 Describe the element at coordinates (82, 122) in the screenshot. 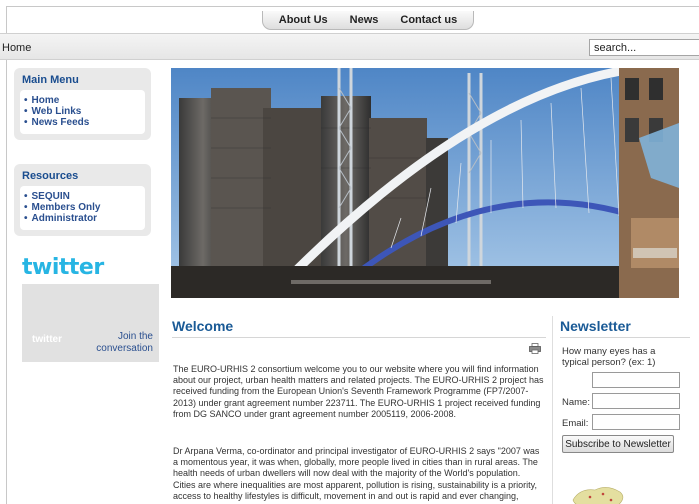

I see `menu-item-news-feeds: News Feeds` at that location.